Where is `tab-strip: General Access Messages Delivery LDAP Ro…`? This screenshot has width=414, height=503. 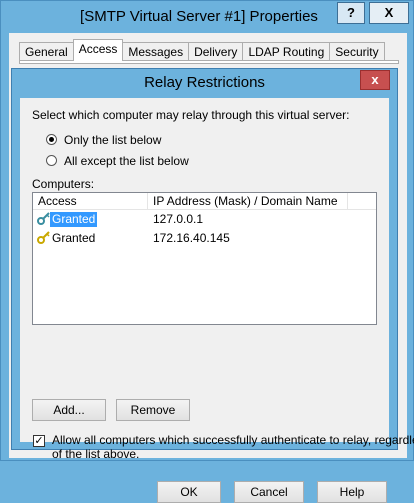
tab-strip: General Access Messages Delivery LDAP Ro… is located at coordinates (202, 50).